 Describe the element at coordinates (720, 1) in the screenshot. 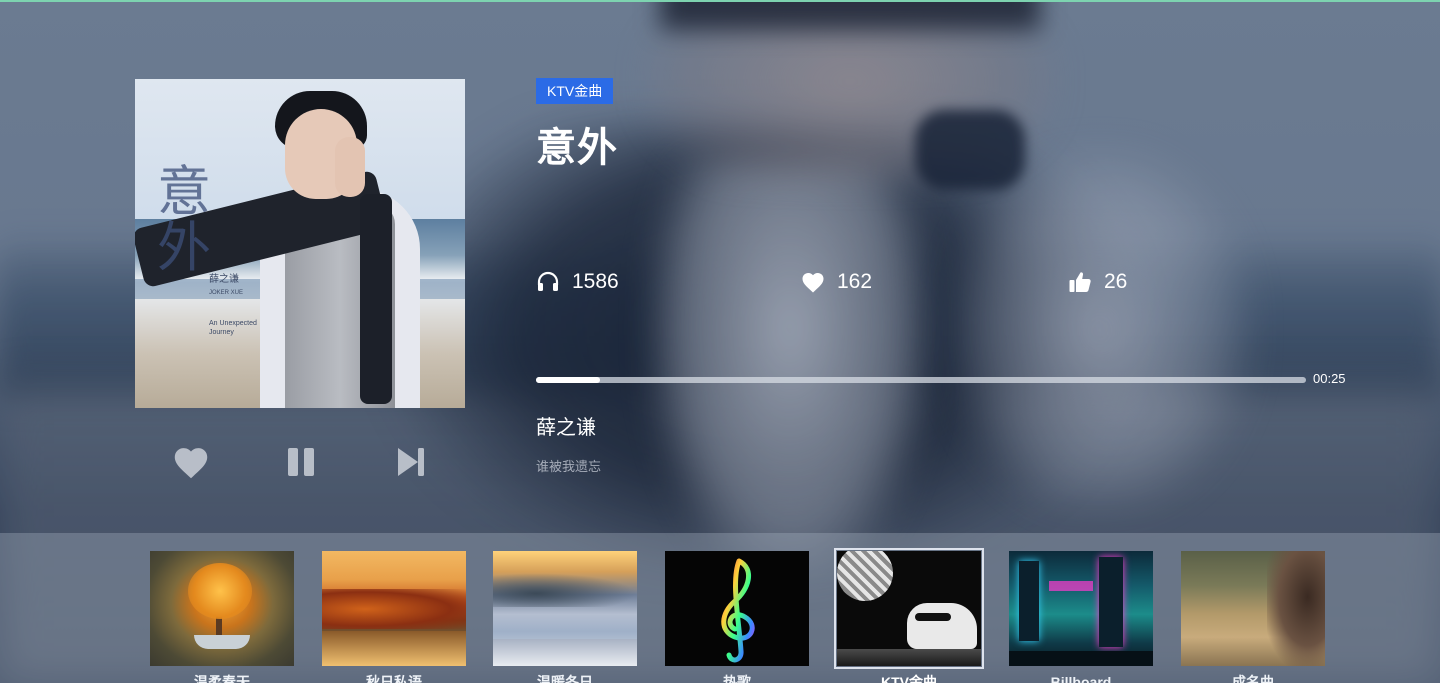

I see `top-accent-line` at that location.